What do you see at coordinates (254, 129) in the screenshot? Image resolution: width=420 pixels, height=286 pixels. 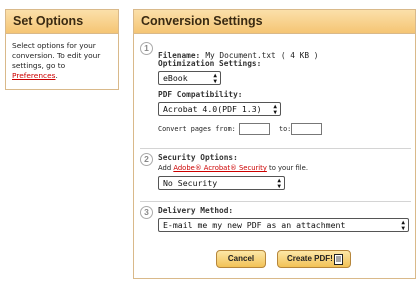 I see `pages-from-input` at bounding box center [254, 129].